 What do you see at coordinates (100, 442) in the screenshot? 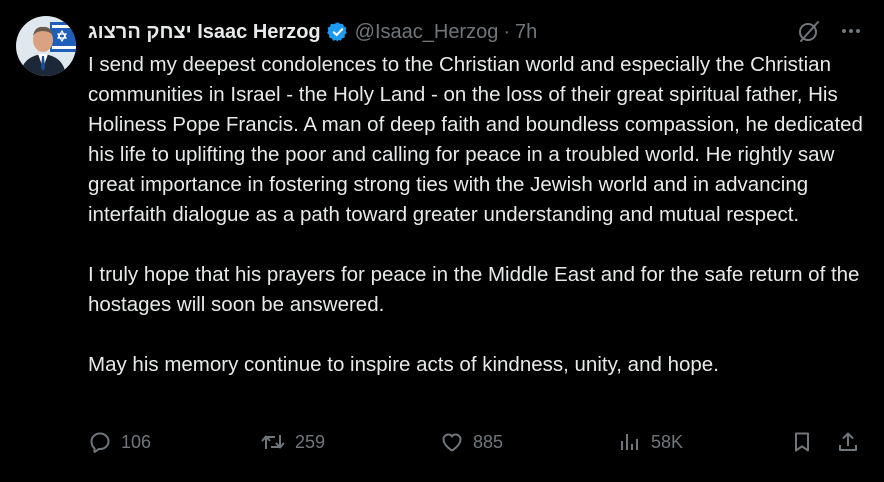
I see `reply-icon` at bounding box center [100, 442].